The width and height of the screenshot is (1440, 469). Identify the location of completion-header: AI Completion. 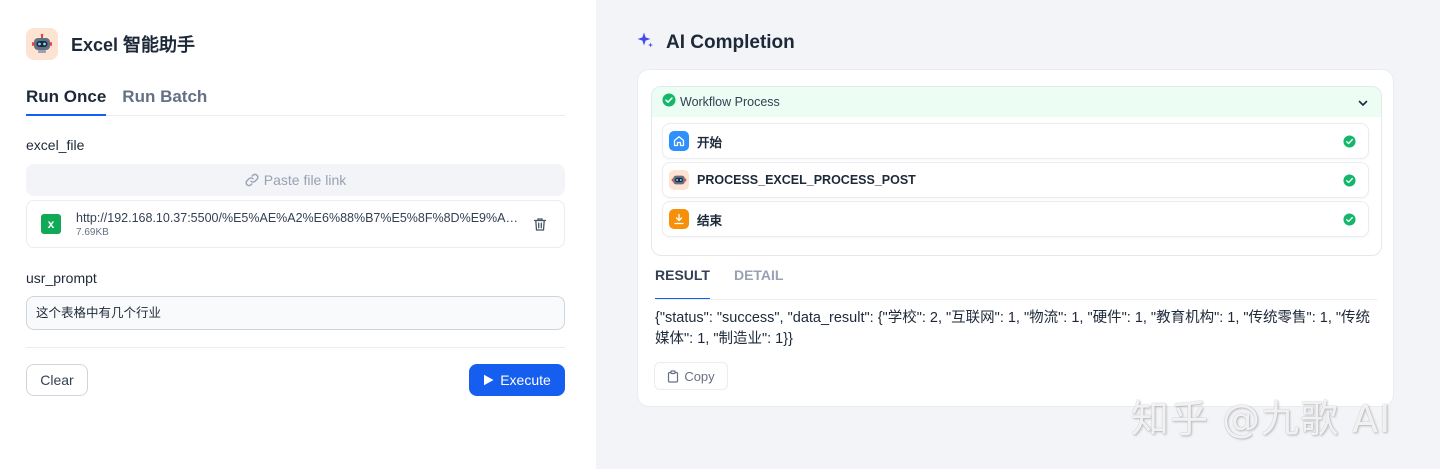
(715, 42).